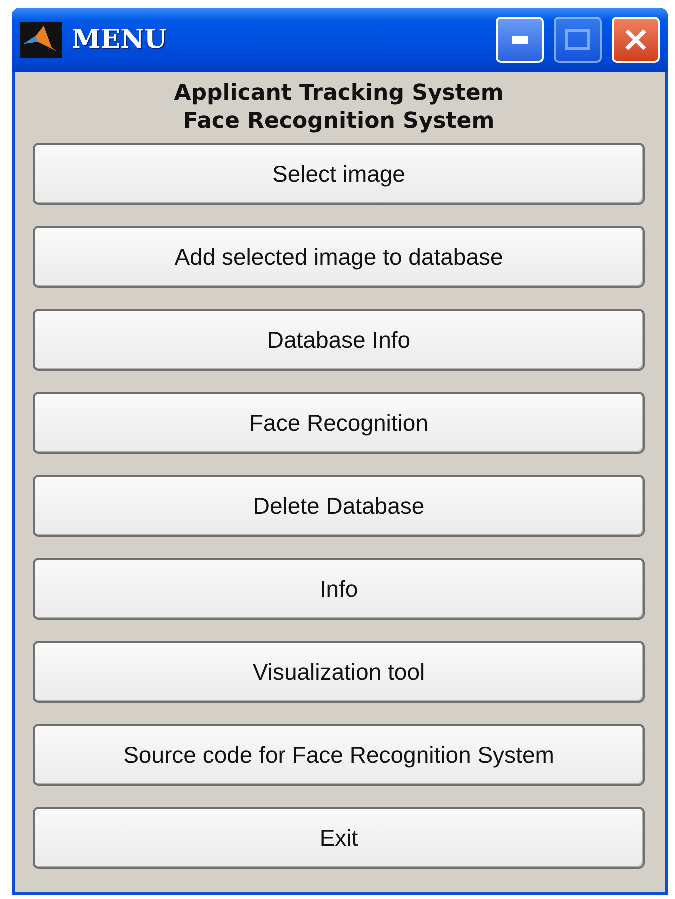  What do you see at coordinates (578, 40) in the screenshot?
I see `maximize-icon` at bounding box center [578, 40].